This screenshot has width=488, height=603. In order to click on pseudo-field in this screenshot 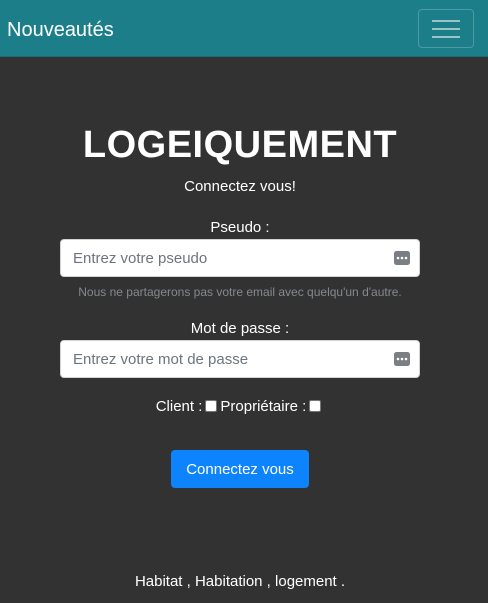, I will do `click(240, 258)`.